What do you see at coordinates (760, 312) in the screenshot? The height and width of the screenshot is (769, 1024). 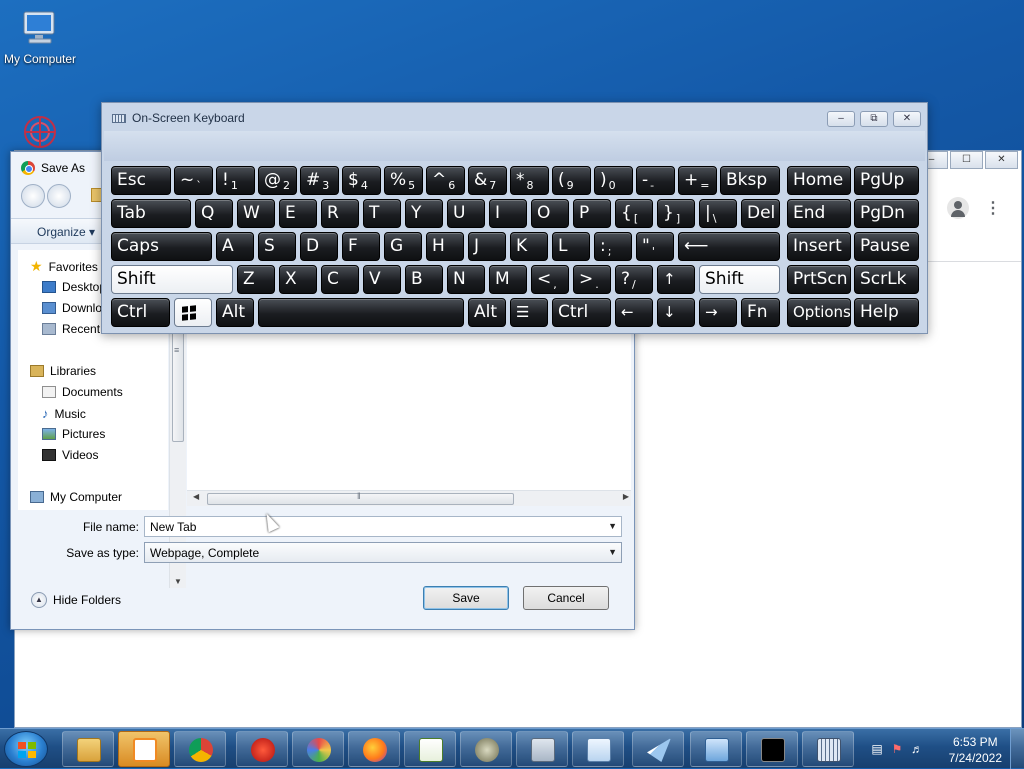 I see `key-fn: Fn` at bounding box center [760, 312].